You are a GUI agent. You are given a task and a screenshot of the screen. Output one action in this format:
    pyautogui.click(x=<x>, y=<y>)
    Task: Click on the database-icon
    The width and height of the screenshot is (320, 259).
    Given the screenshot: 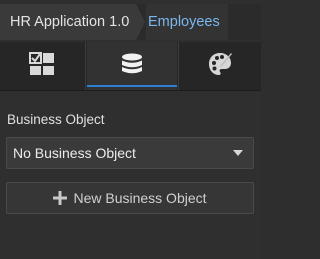 What is the action you would take?
    pyautogui.click(x=132, y=66)
    